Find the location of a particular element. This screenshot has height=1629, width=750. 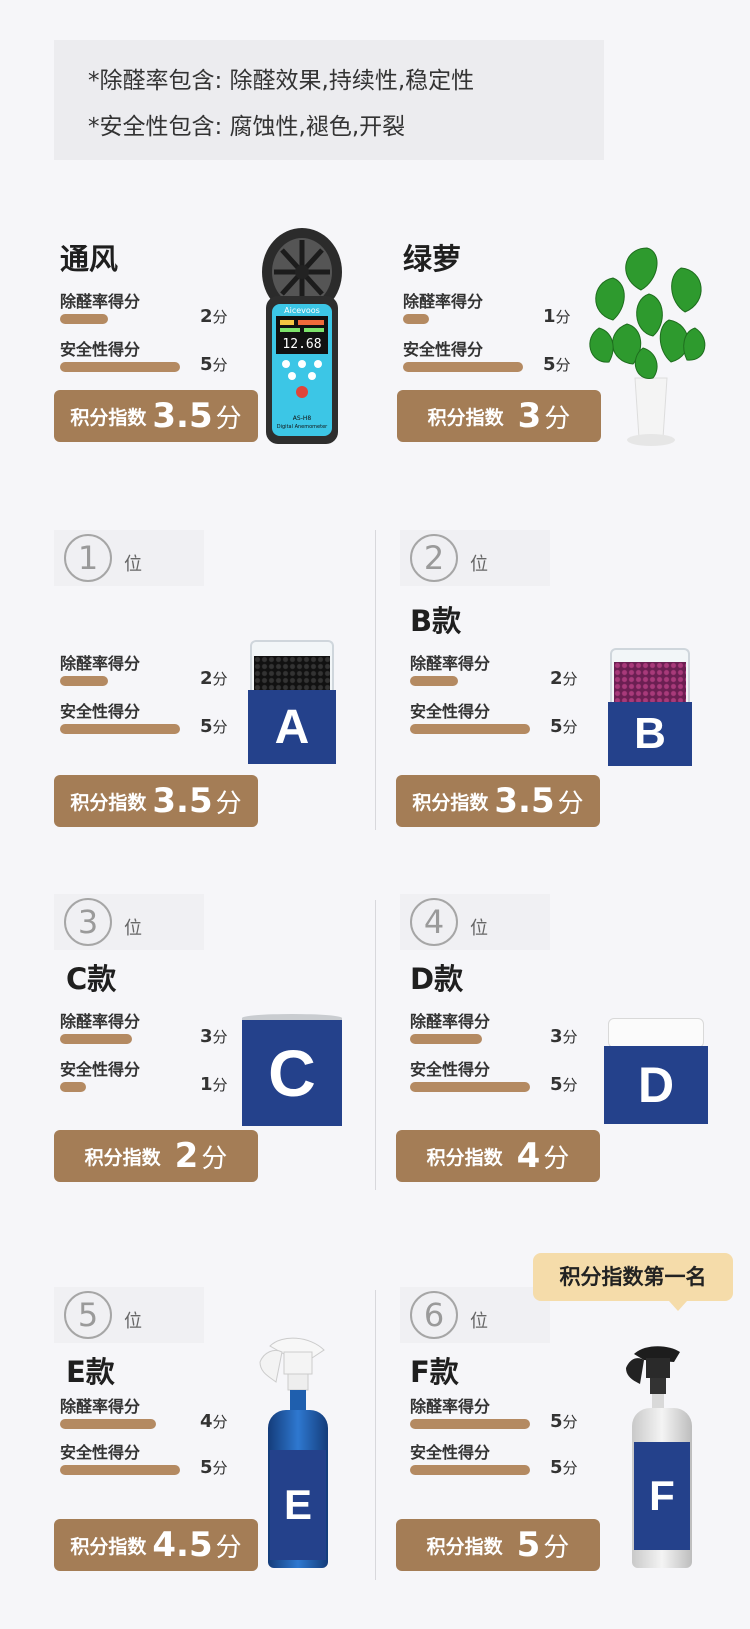

rank-number: 1 is located at coordinates (88, 558).